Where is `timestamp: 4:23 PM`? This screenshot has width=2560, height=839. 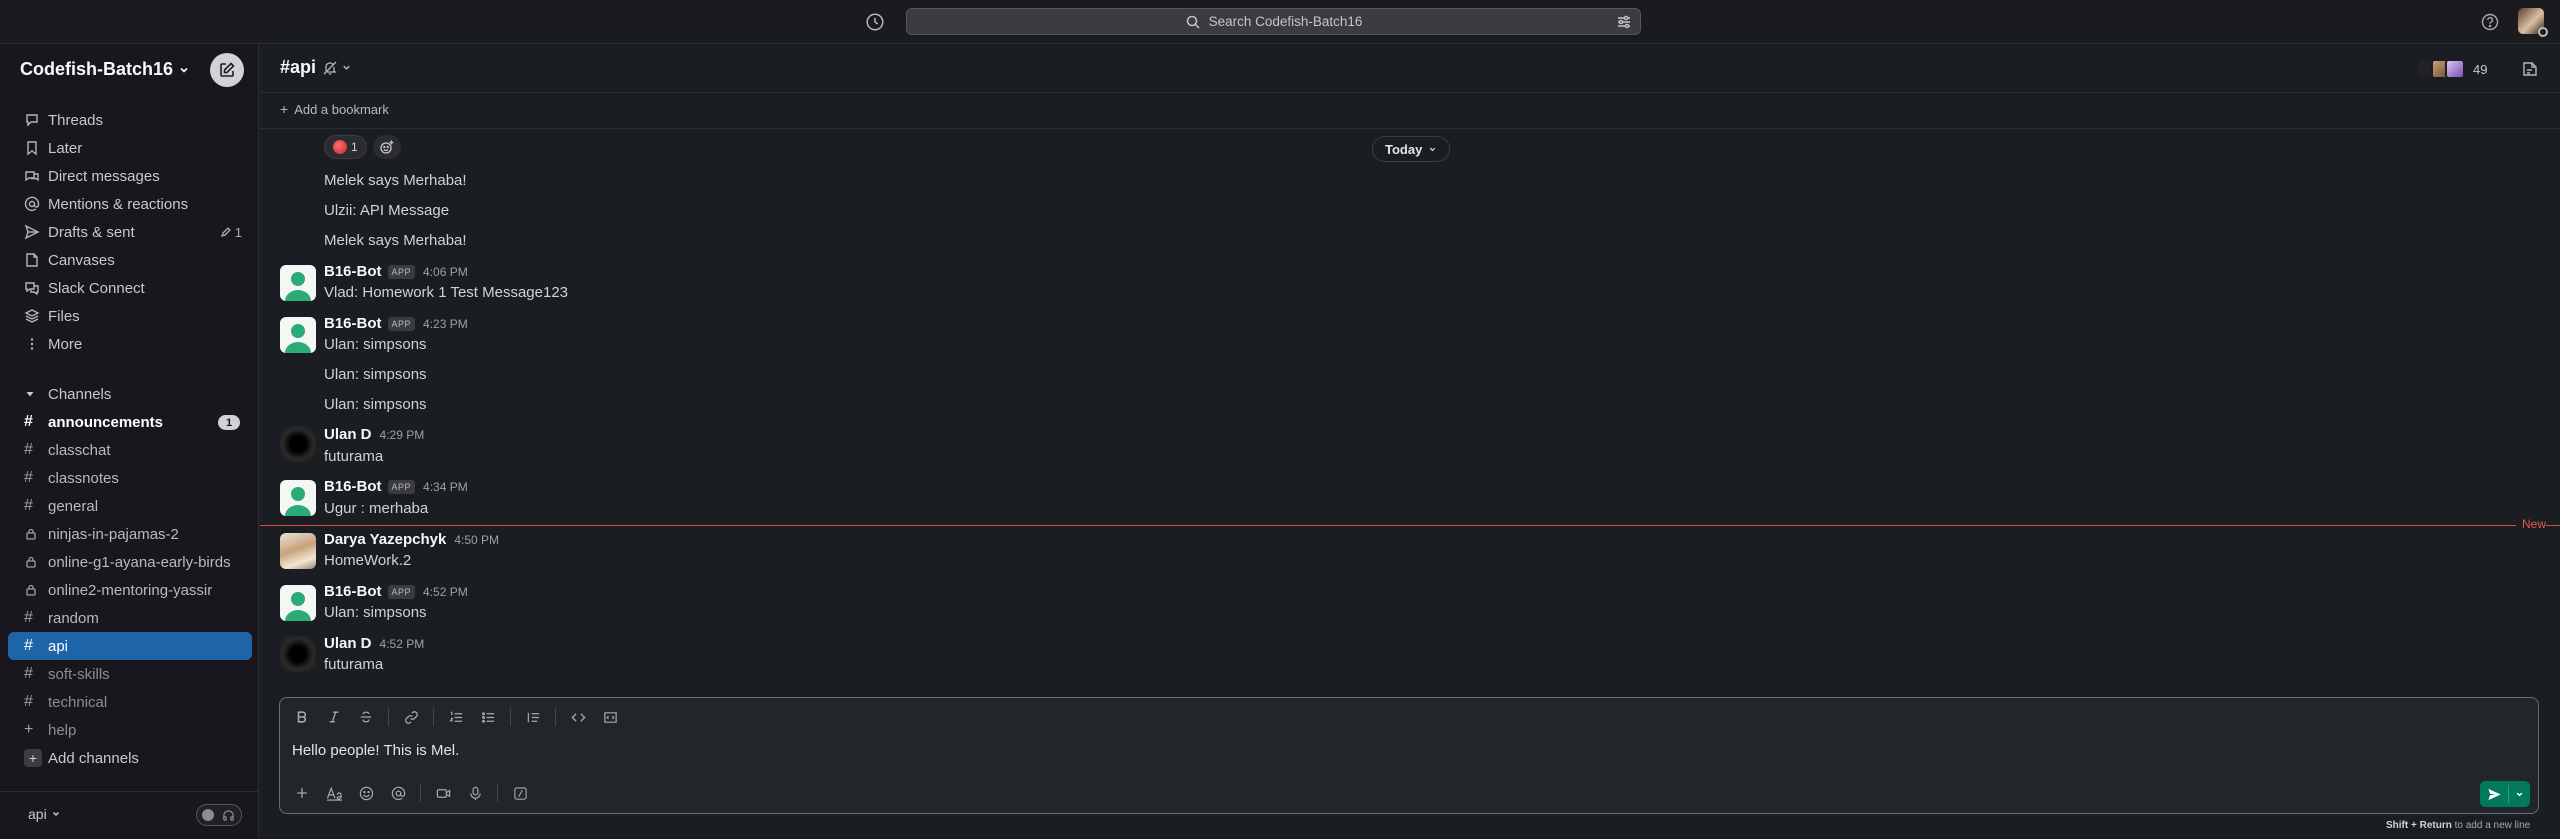 timestamp: 4:23 PM is located at coordinates (445, 324).